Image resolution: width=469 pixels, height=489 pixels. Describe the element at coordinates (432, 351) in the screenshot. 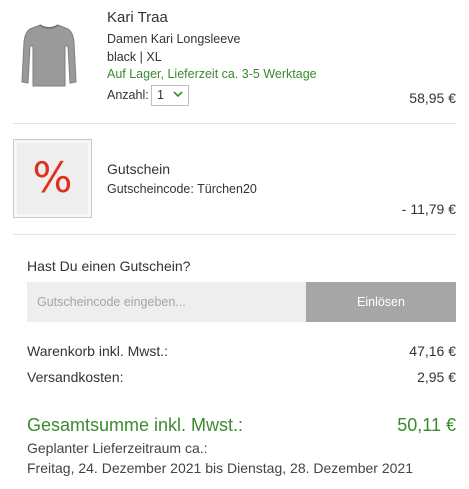

I see `cart-total-value: 47,16 €` at that location.